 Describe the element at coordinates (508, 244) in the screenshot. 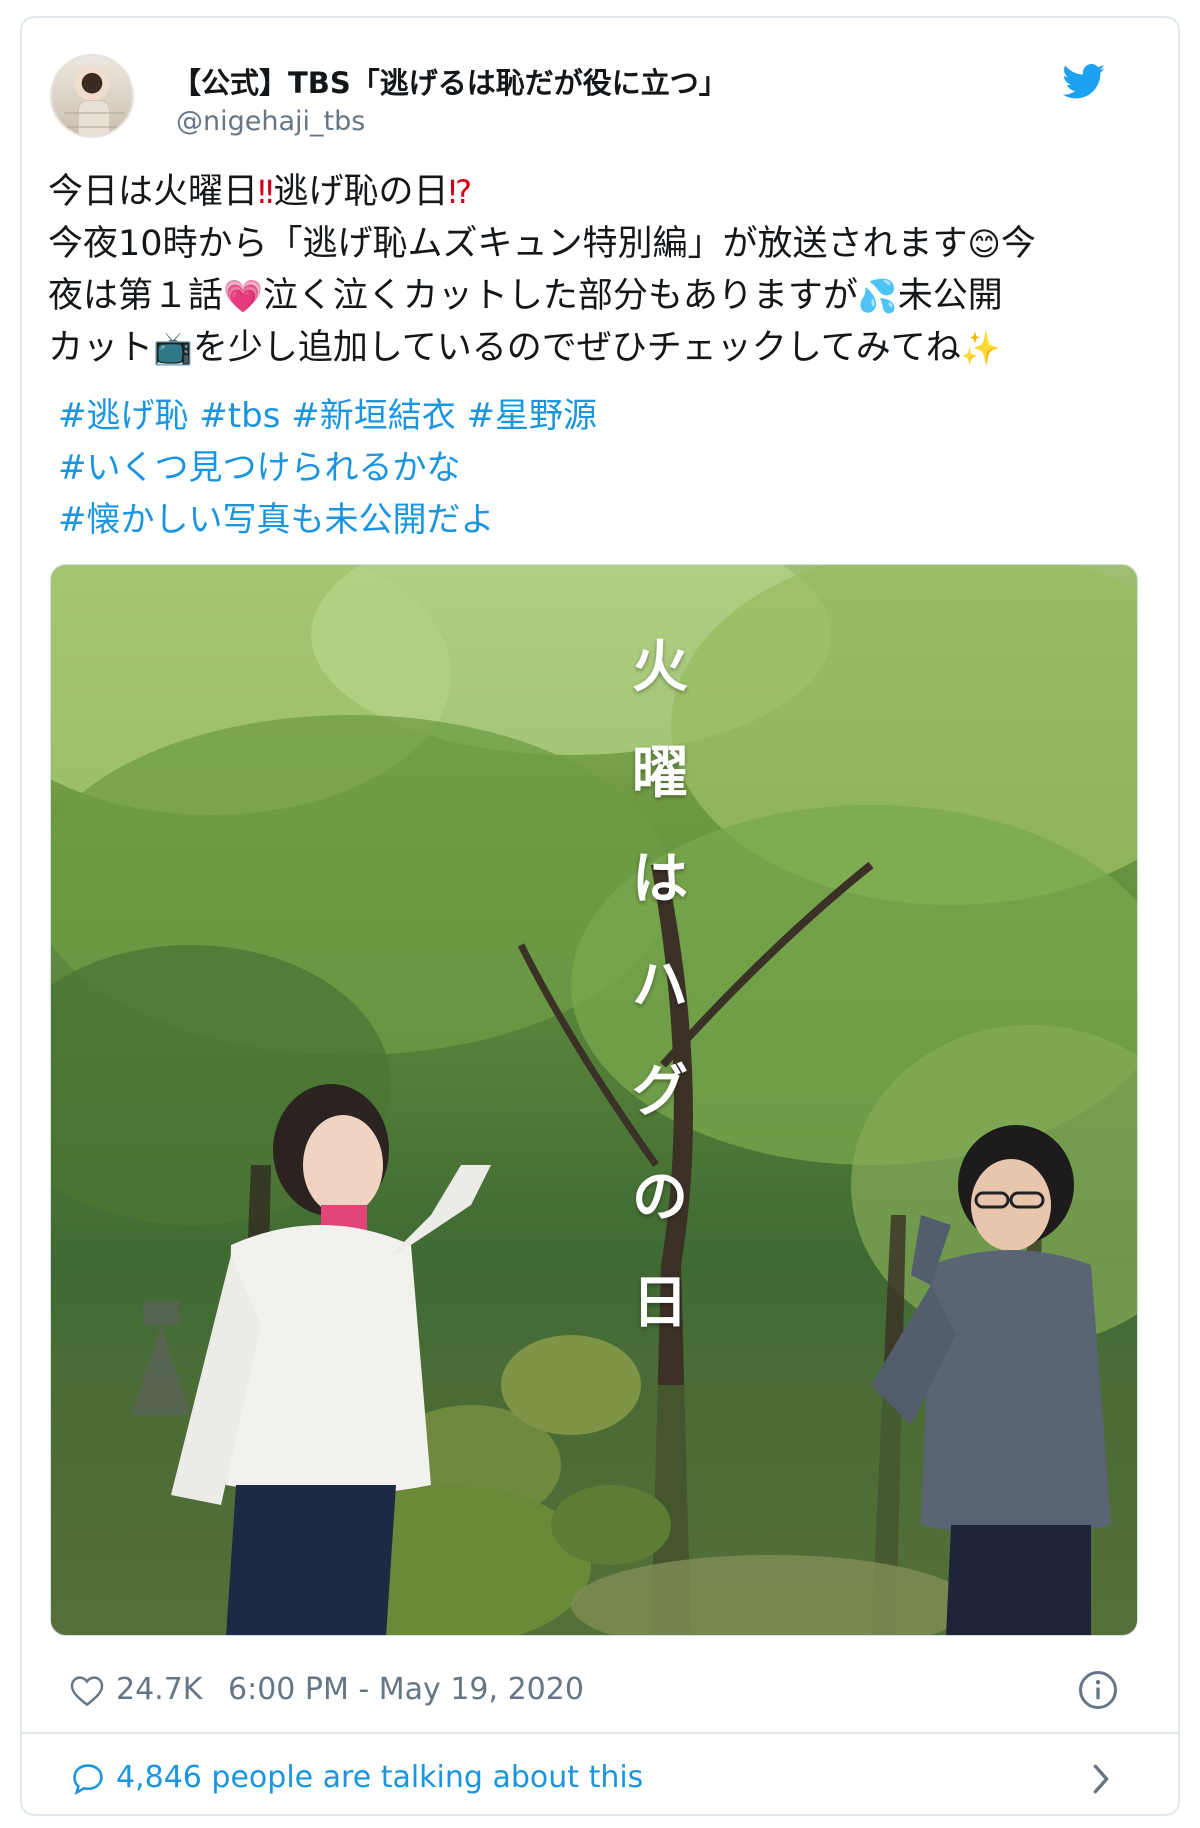

I see `text-segment: 今夜10時から「逃げ恥ムズキュン特別編」が放送されます` at that location.